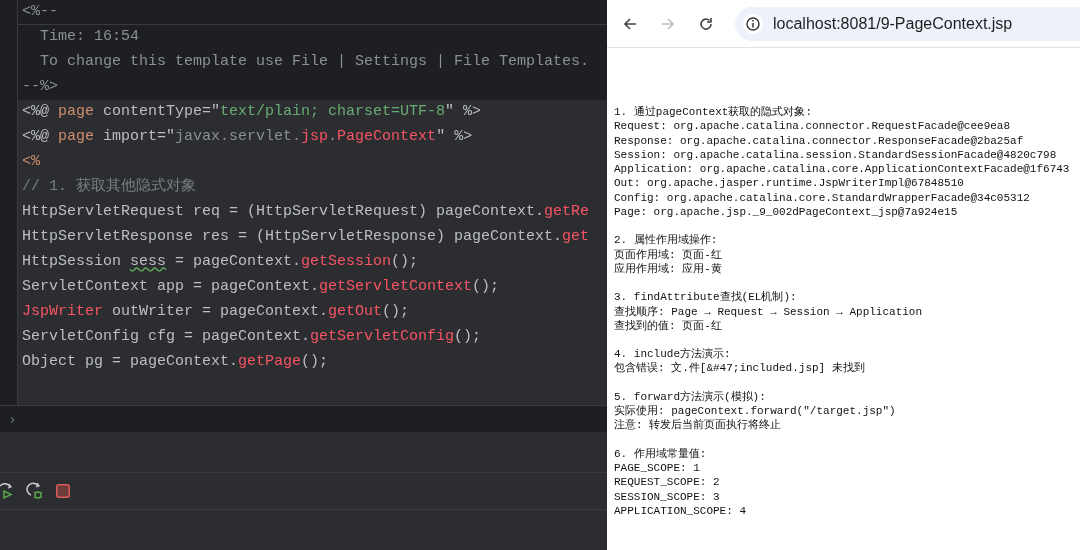  What do you see at coordinates (681, 511) in the screenshot?
I see `output-line: APPLICATION_SCOPE: 4` at bounding box center [681, 511].